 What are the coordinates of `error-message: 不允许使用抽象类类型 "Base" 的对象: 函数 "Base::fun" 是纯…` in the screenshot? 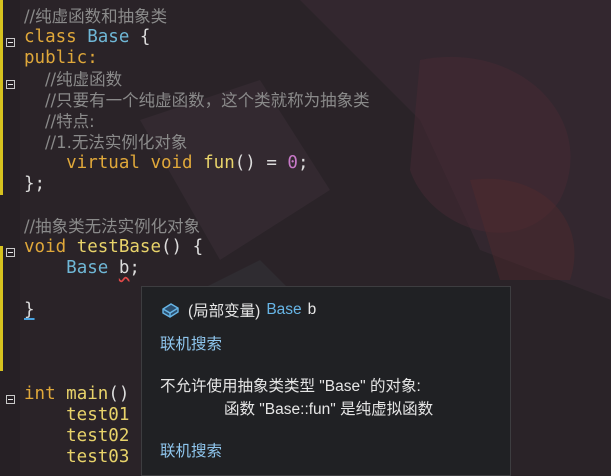 It's located at (296, 398).